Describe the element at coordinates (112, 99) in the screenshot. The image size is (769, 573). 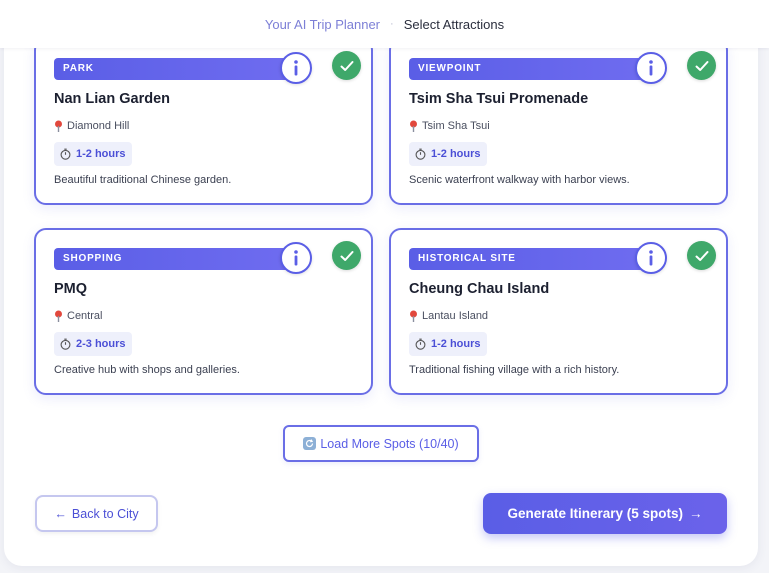
I see `attraction-title: Nan Lian Garden` at that location.